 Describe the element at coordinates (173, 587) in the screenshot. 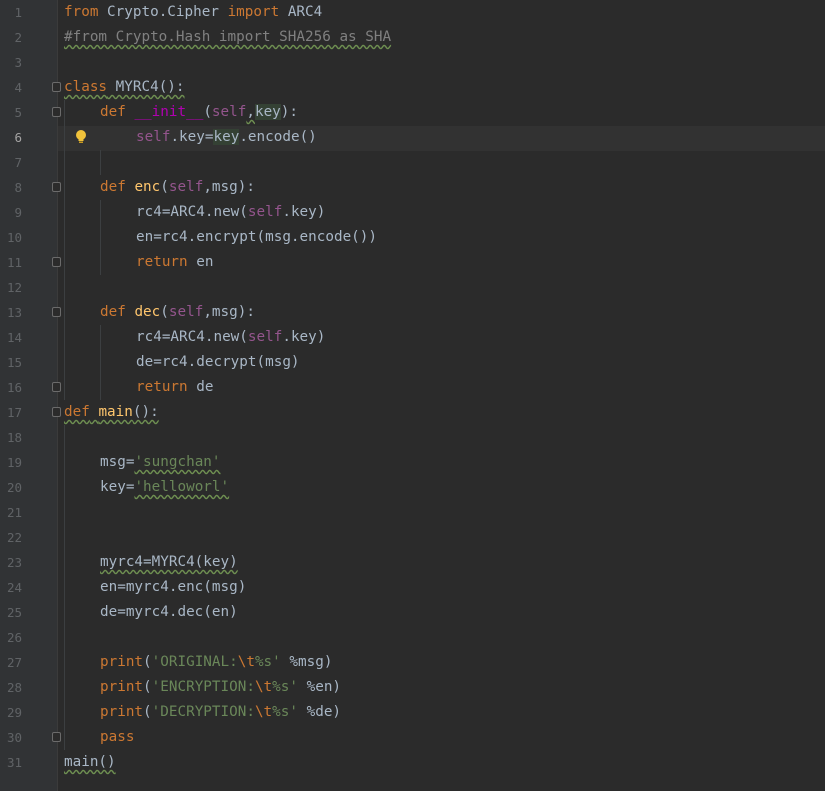

I see `code-line-24: en=myrc4.enc(msg)` at that location.